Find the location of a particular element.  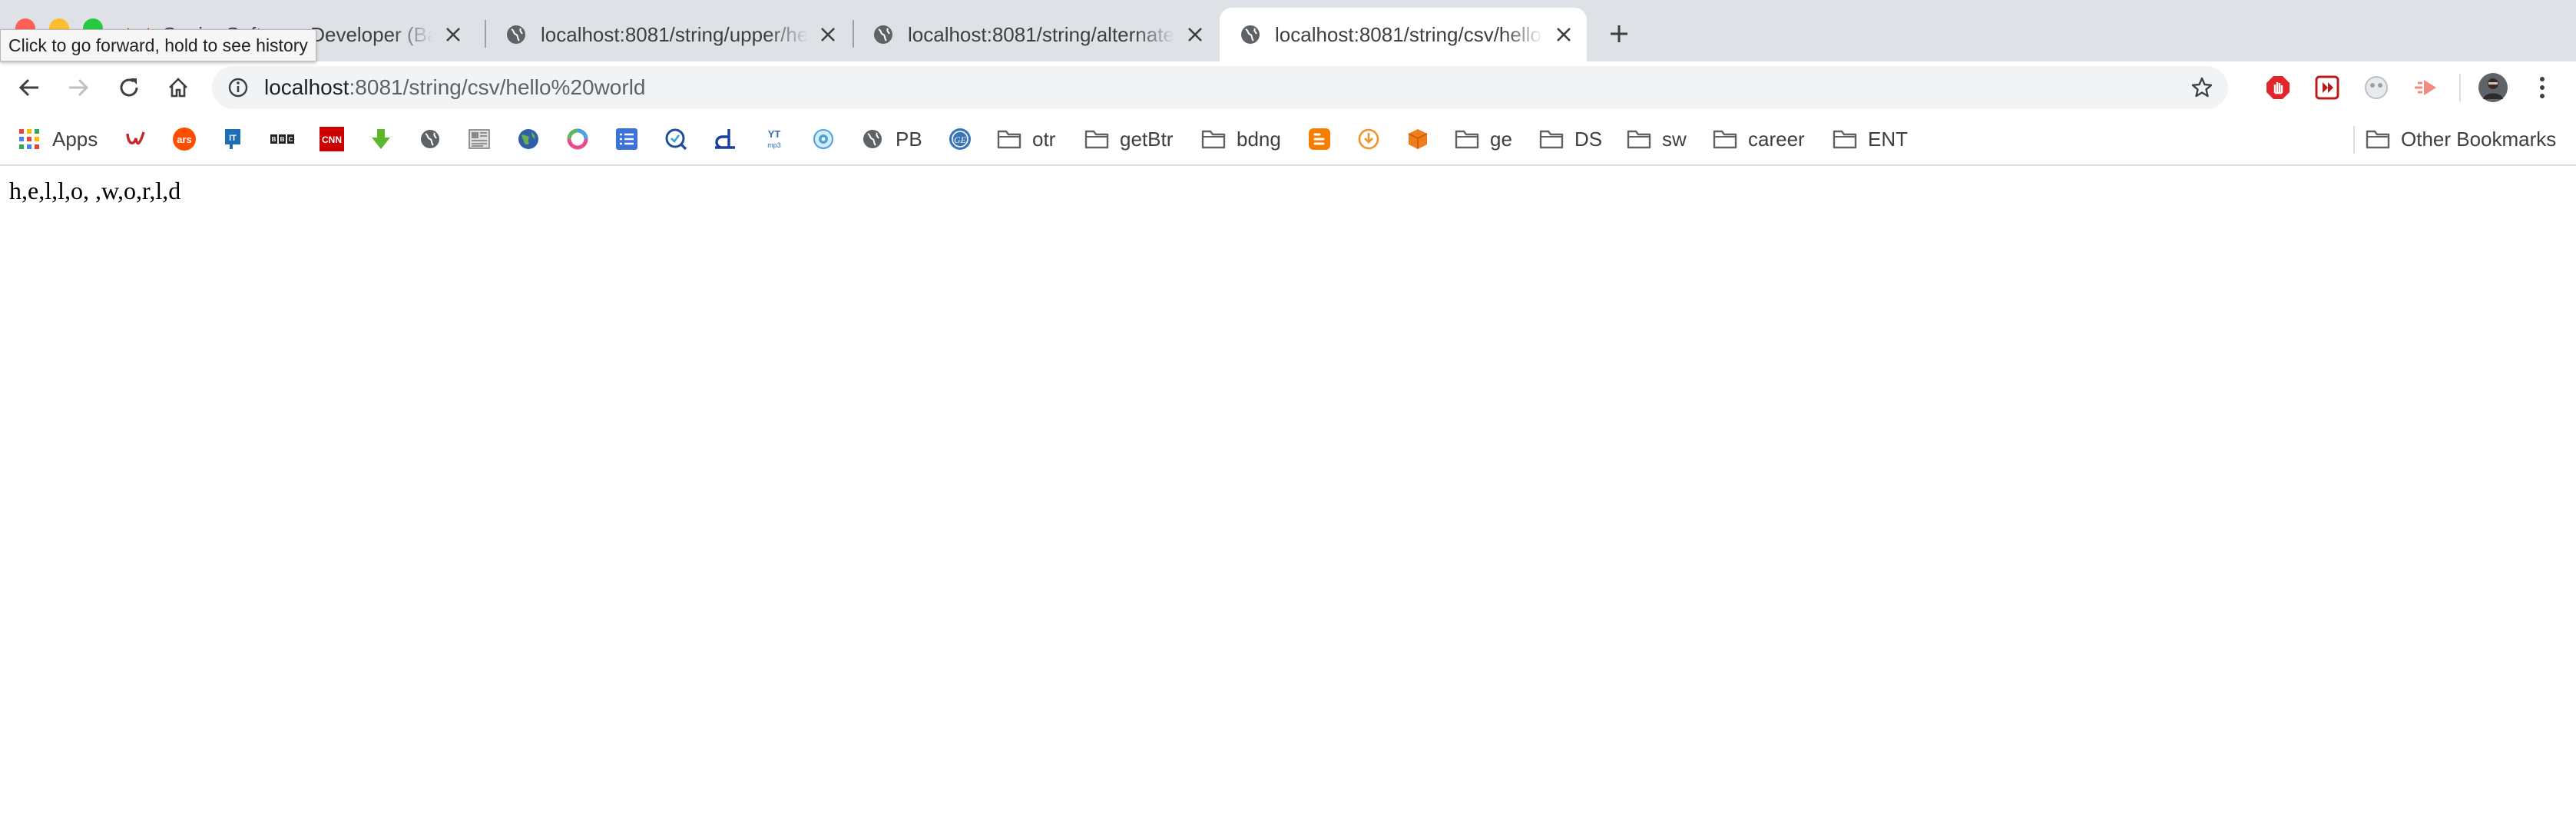

bookmark-u is located at coordinates (135, 139).